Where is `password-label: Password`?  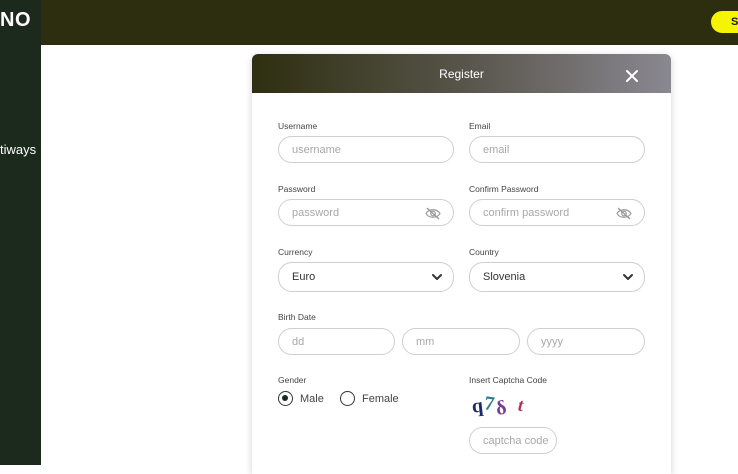
password-label: Password is located at coordinates (297, 189).